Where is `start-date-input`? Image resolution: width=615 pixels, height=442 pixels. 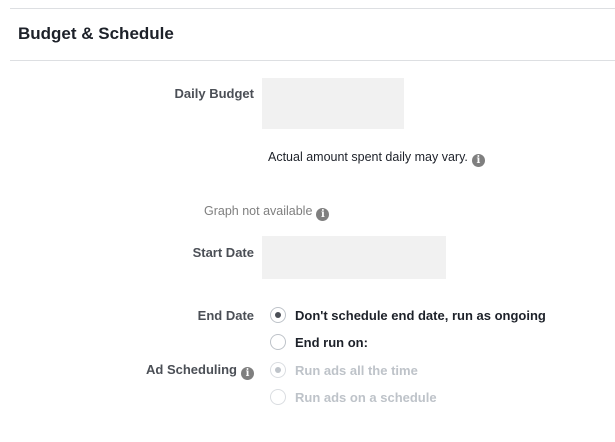
start-date-input is located at coordinates (354, 257).